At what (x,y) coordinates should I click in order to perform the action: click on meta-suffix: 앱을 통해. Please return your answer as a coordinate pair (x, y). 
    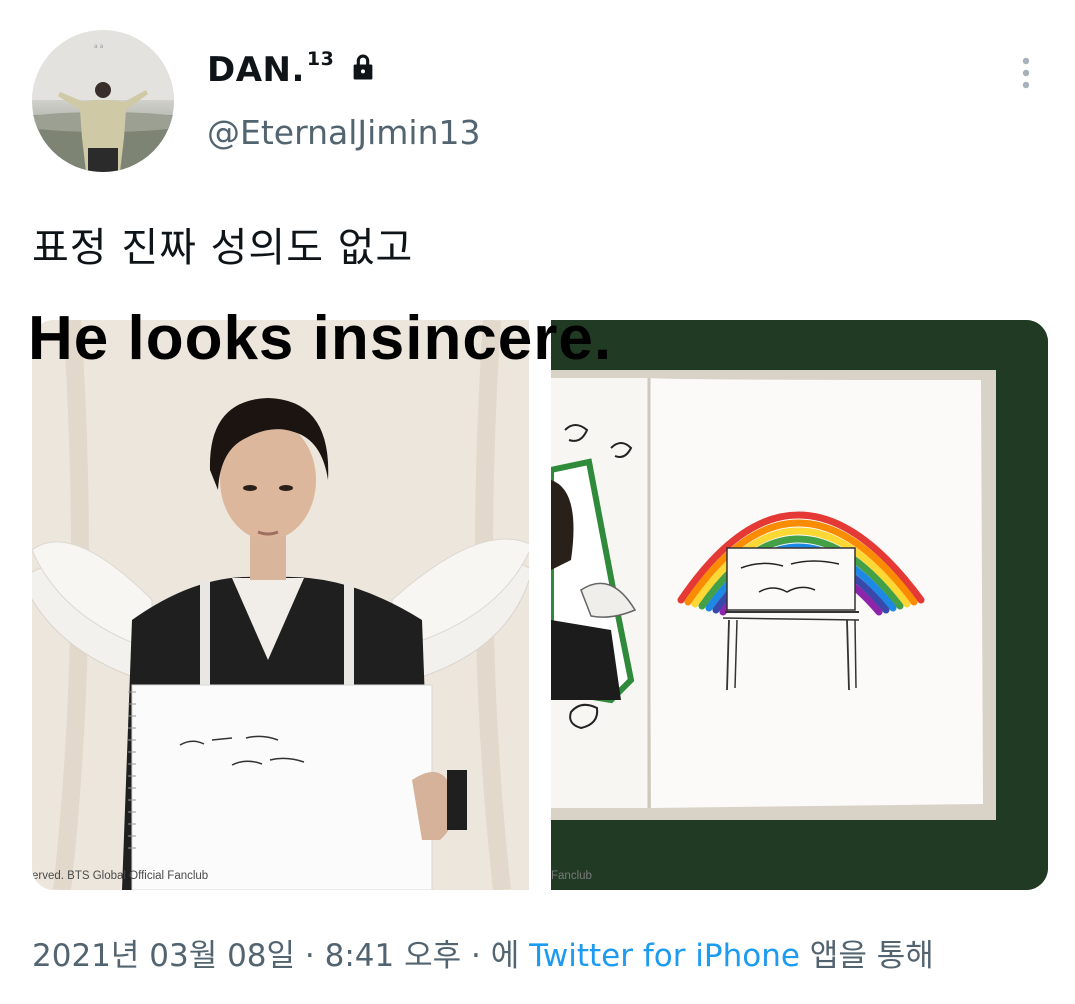
    Looking at the image, I should click on (866, 956).